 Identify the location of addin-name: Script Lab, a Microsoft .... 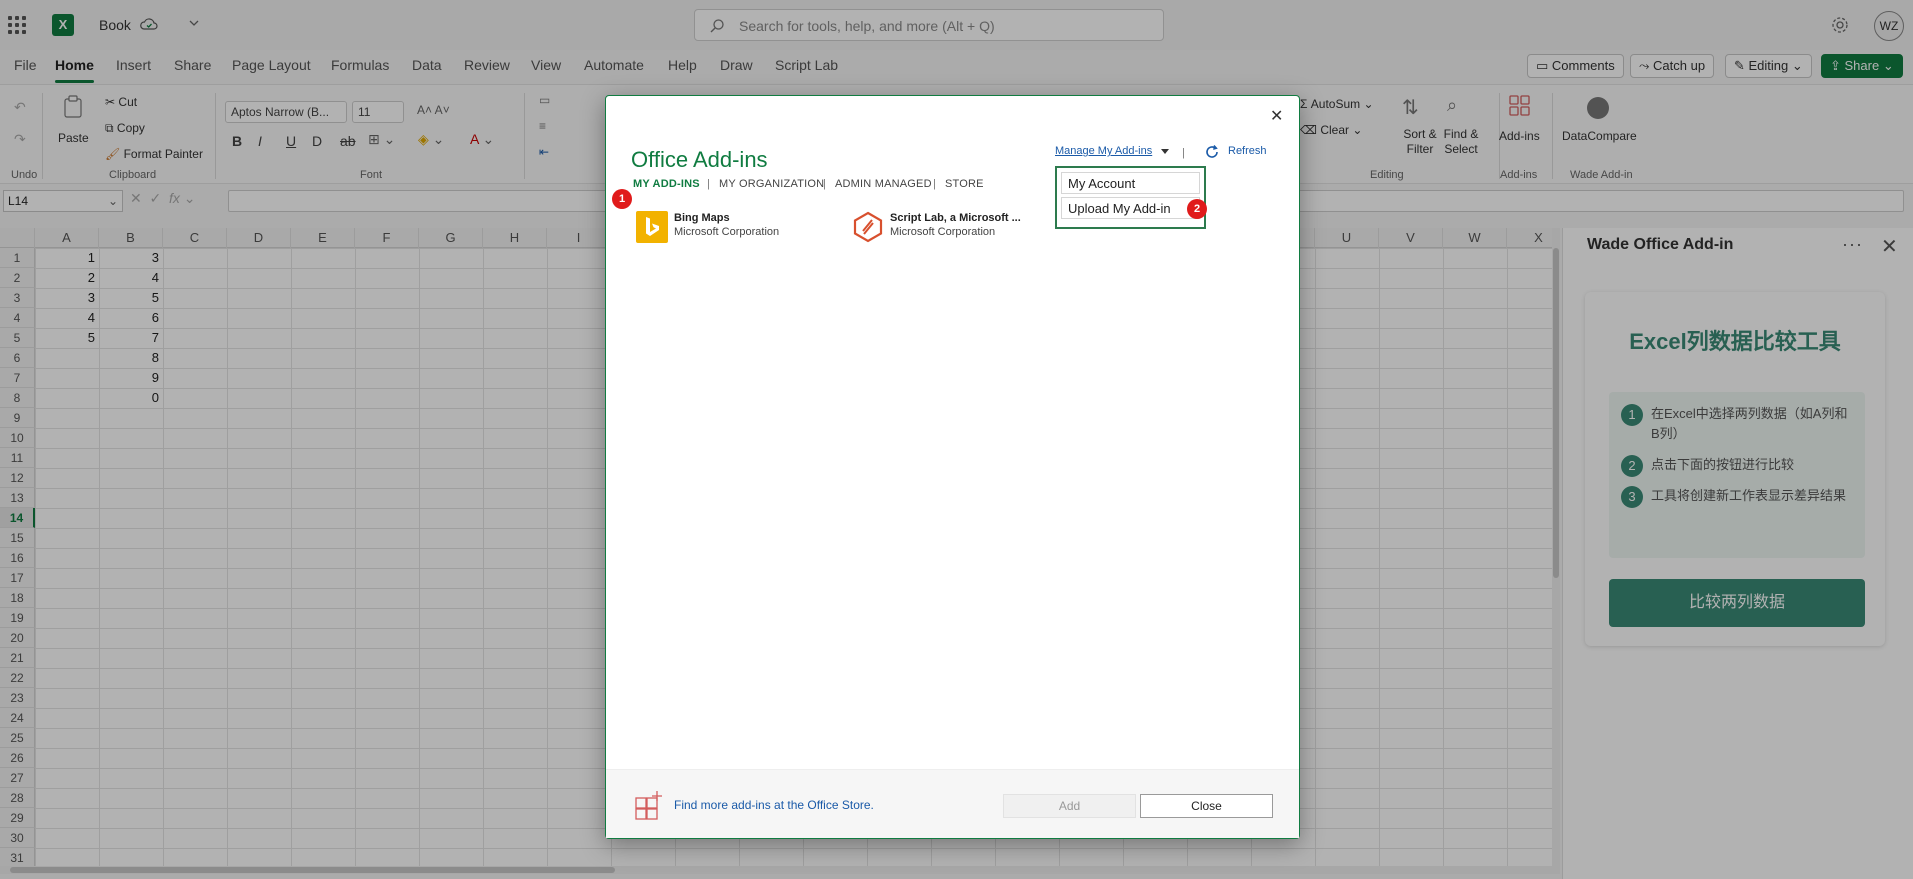
(955, 218).